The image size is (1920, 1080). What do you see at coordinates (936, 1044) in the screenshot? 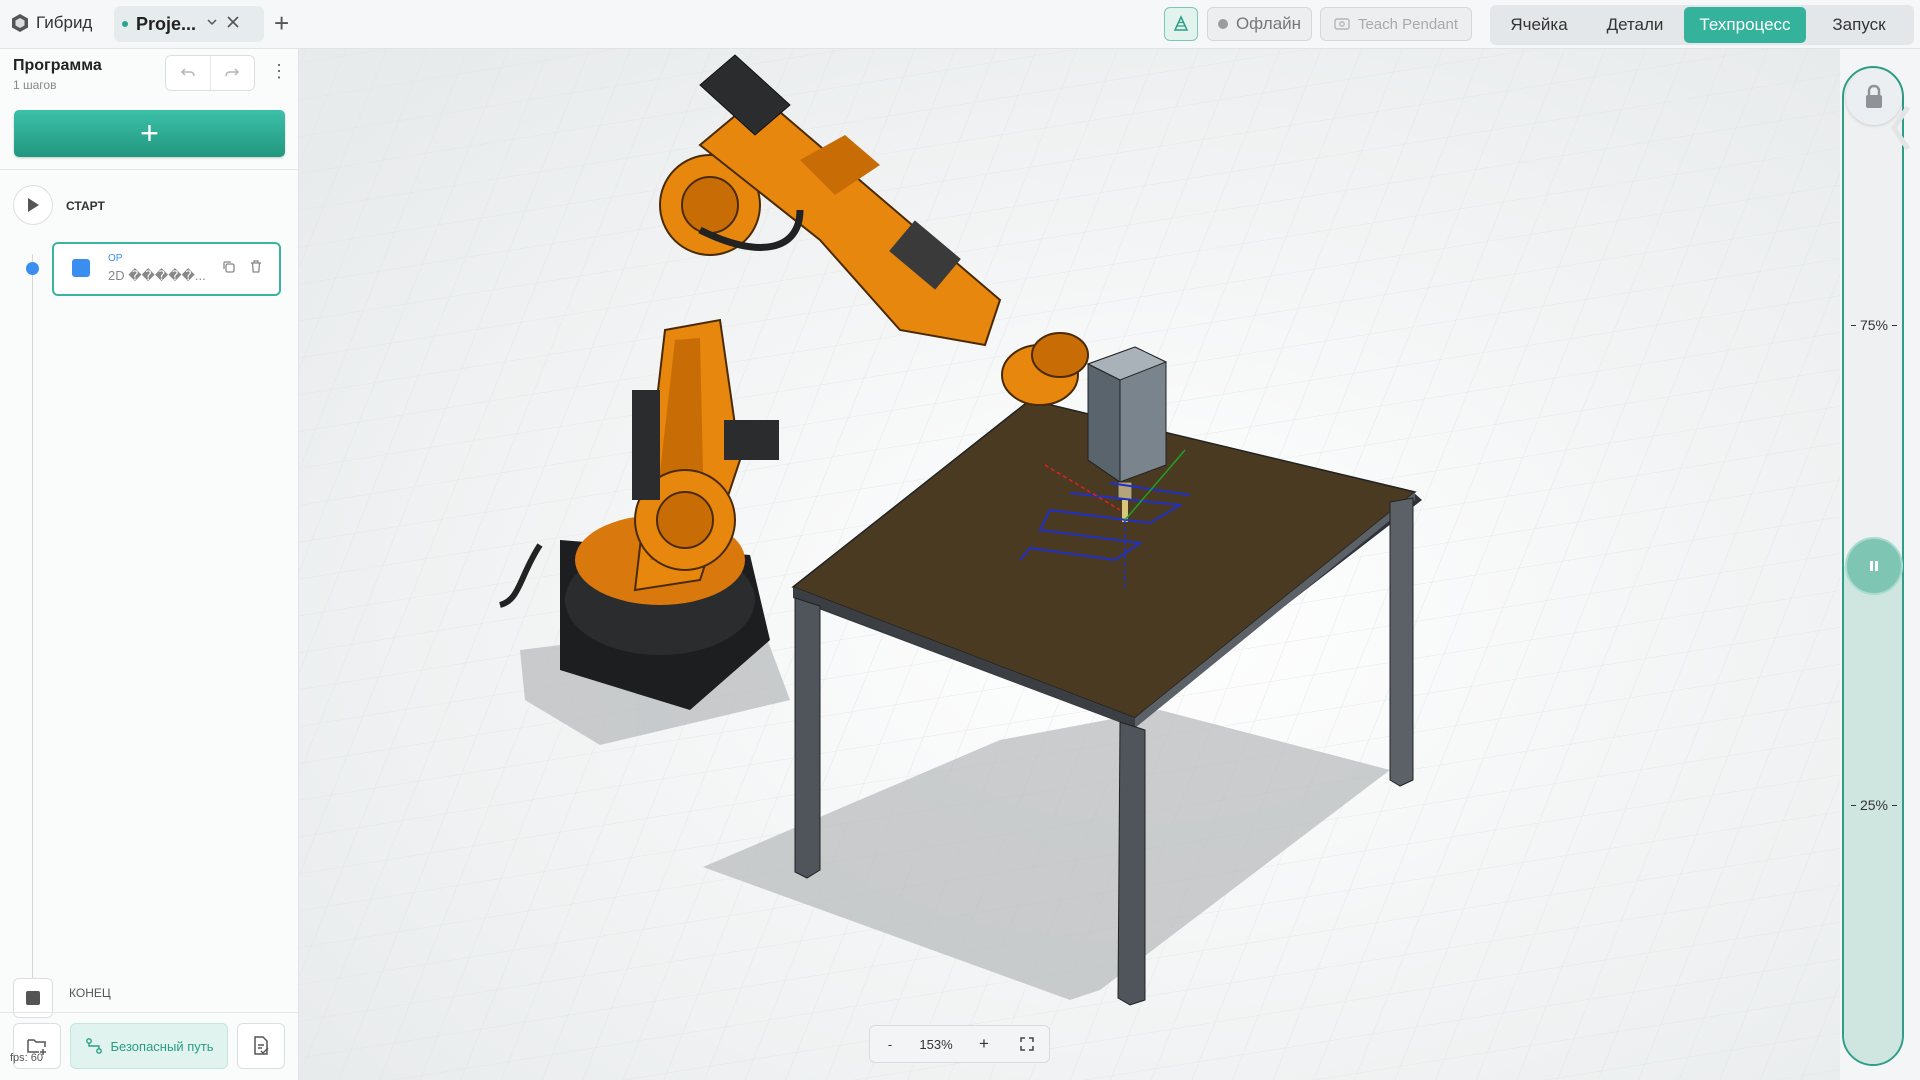
I see `zoom-level: 153%` at bounding box center [936, 1044].